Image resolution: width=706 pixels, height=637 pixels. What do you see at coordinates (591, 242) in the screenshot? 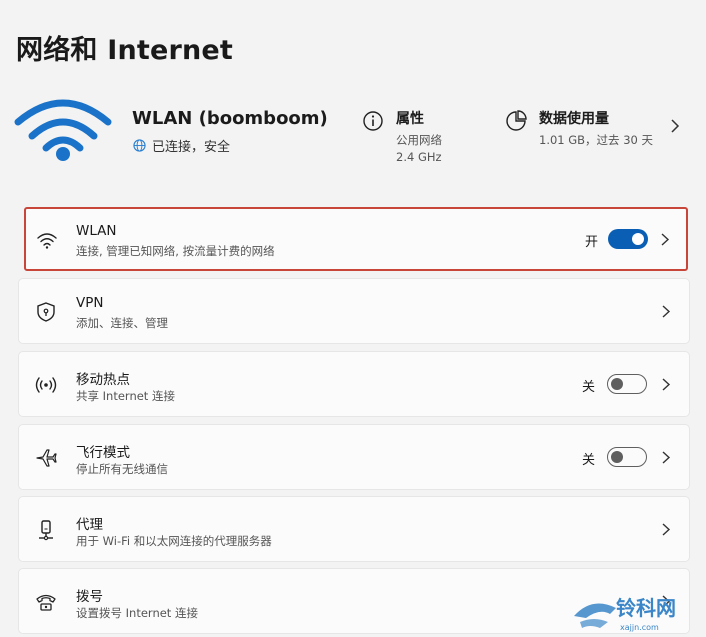
I see `toggle-state-label: 开` at bounding box center [591, 242].